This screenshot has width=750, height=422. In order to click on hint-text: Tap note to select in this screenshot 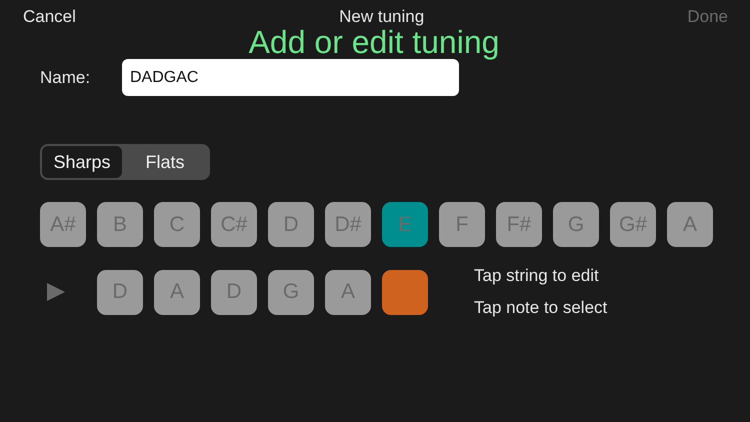, I will do `click(541, 308)`.